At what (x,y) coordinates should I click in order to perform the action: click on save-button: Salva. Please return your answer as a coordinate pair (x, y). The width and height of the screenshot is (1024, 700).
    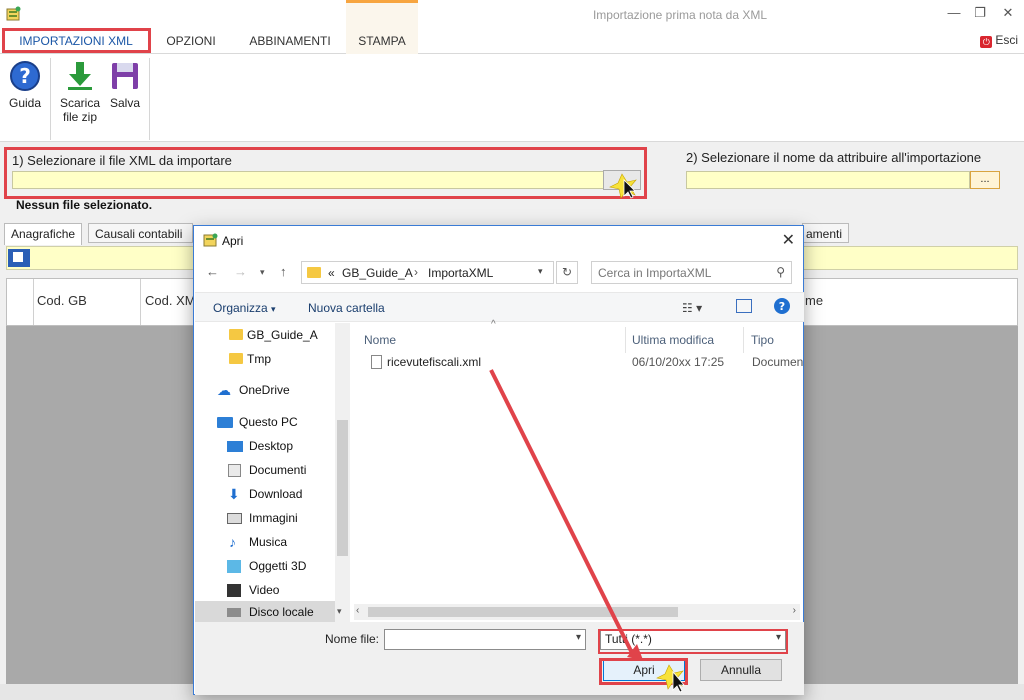
    Looking at the image, I should click on (125, 85).